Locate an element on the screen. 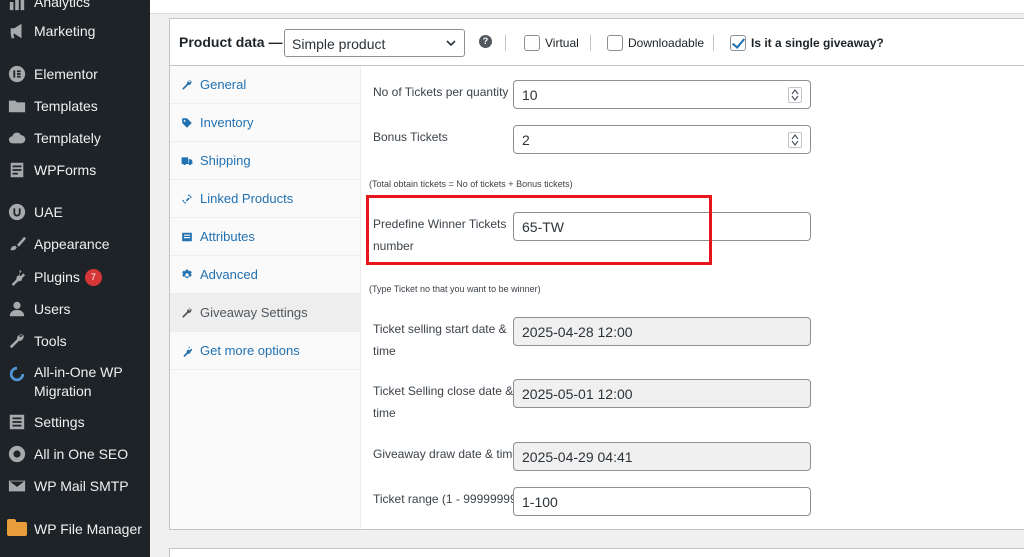 Image resolution: width=1024 pixels, height=557 pixels. sidebar-item-appearance: Appearance is located at coordinates (75, 244).